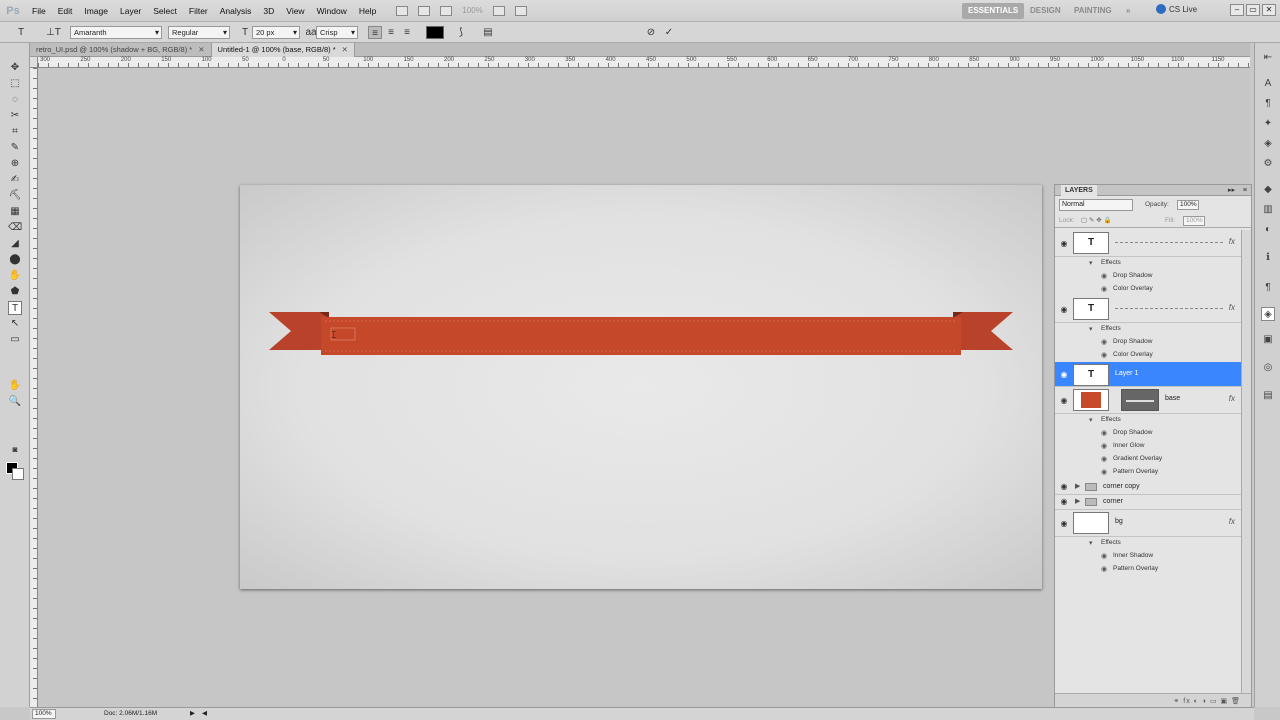 This screenshot has width=1280, height=720. Describe the element at coordinates (1268, 368) in the screenshot. I see `paths-panel-icon: ◎` at that location.